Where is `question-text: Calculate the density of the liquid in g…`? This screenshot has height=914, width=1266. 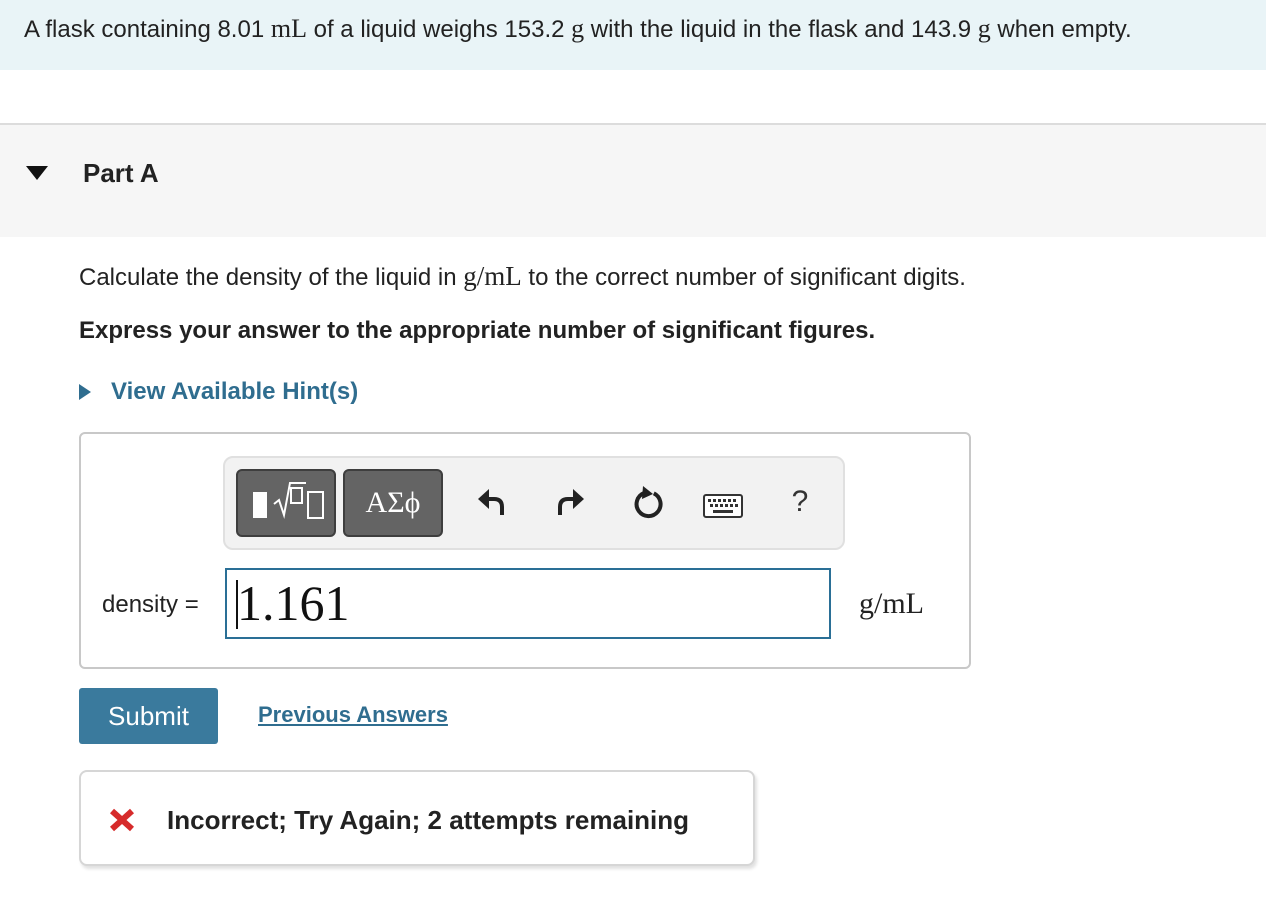
question-text: Calculate the density of the liquid in g… is located at coordinates (522, 277).